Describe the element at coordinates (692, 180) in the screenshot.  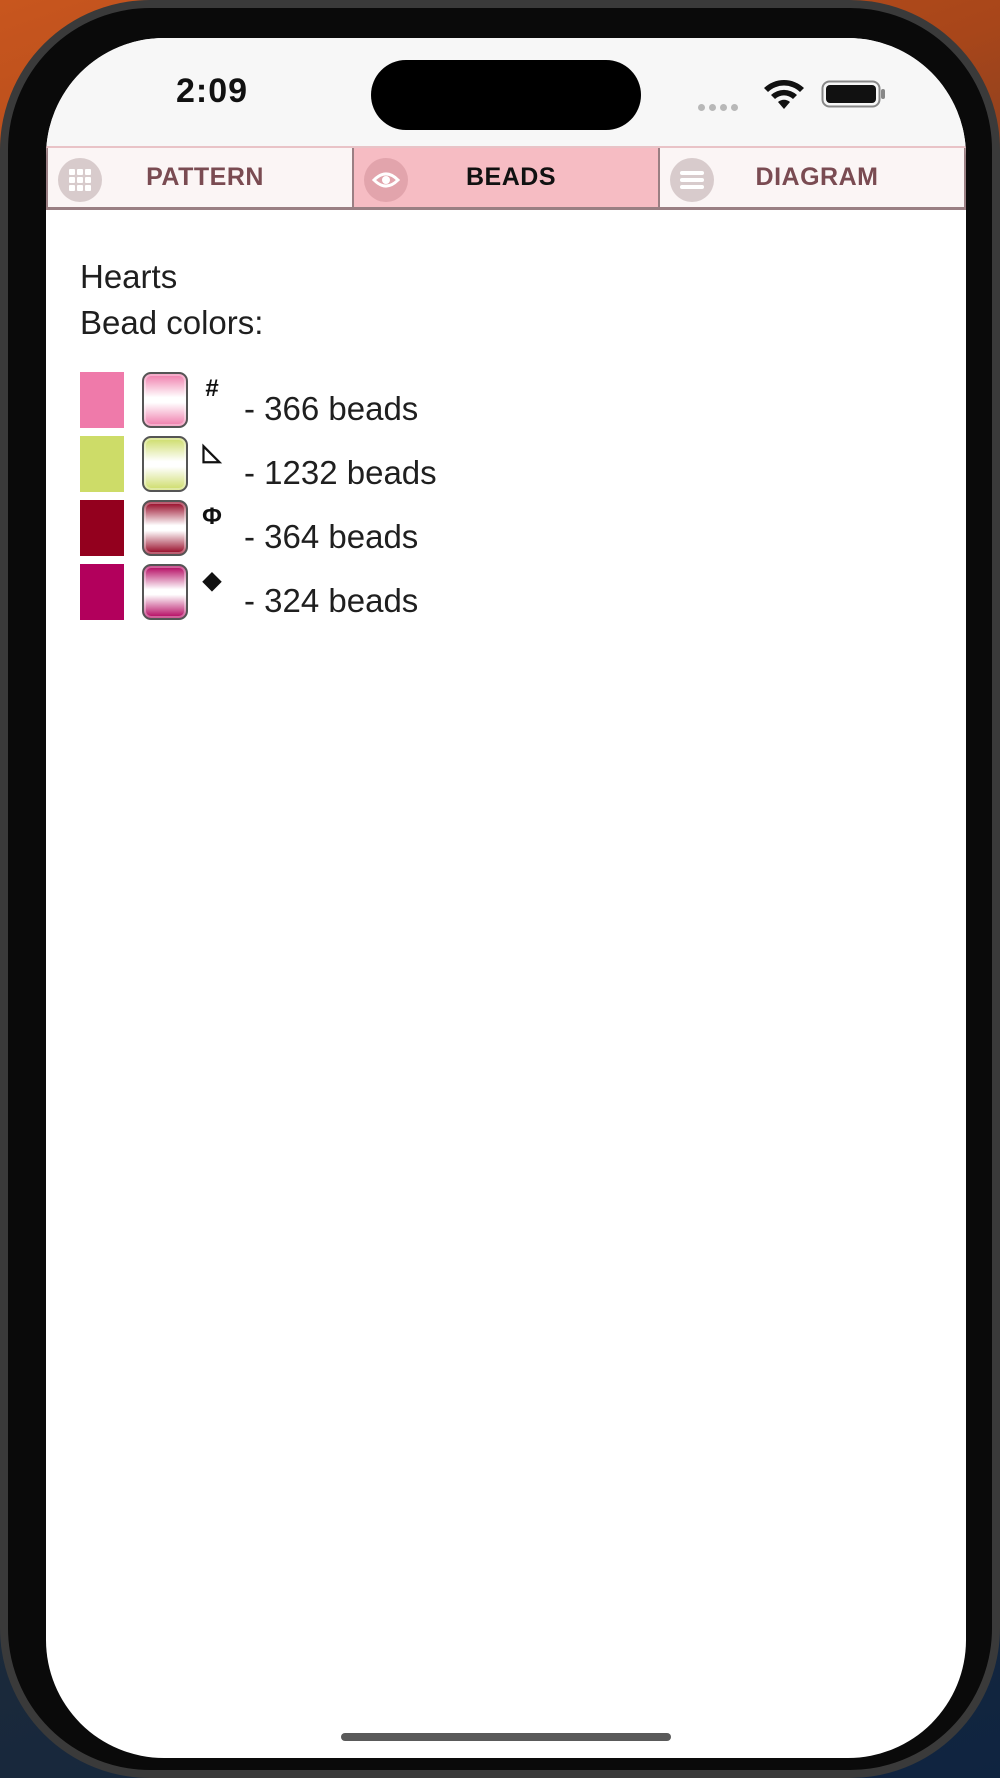
I see `list-icon` at that location.